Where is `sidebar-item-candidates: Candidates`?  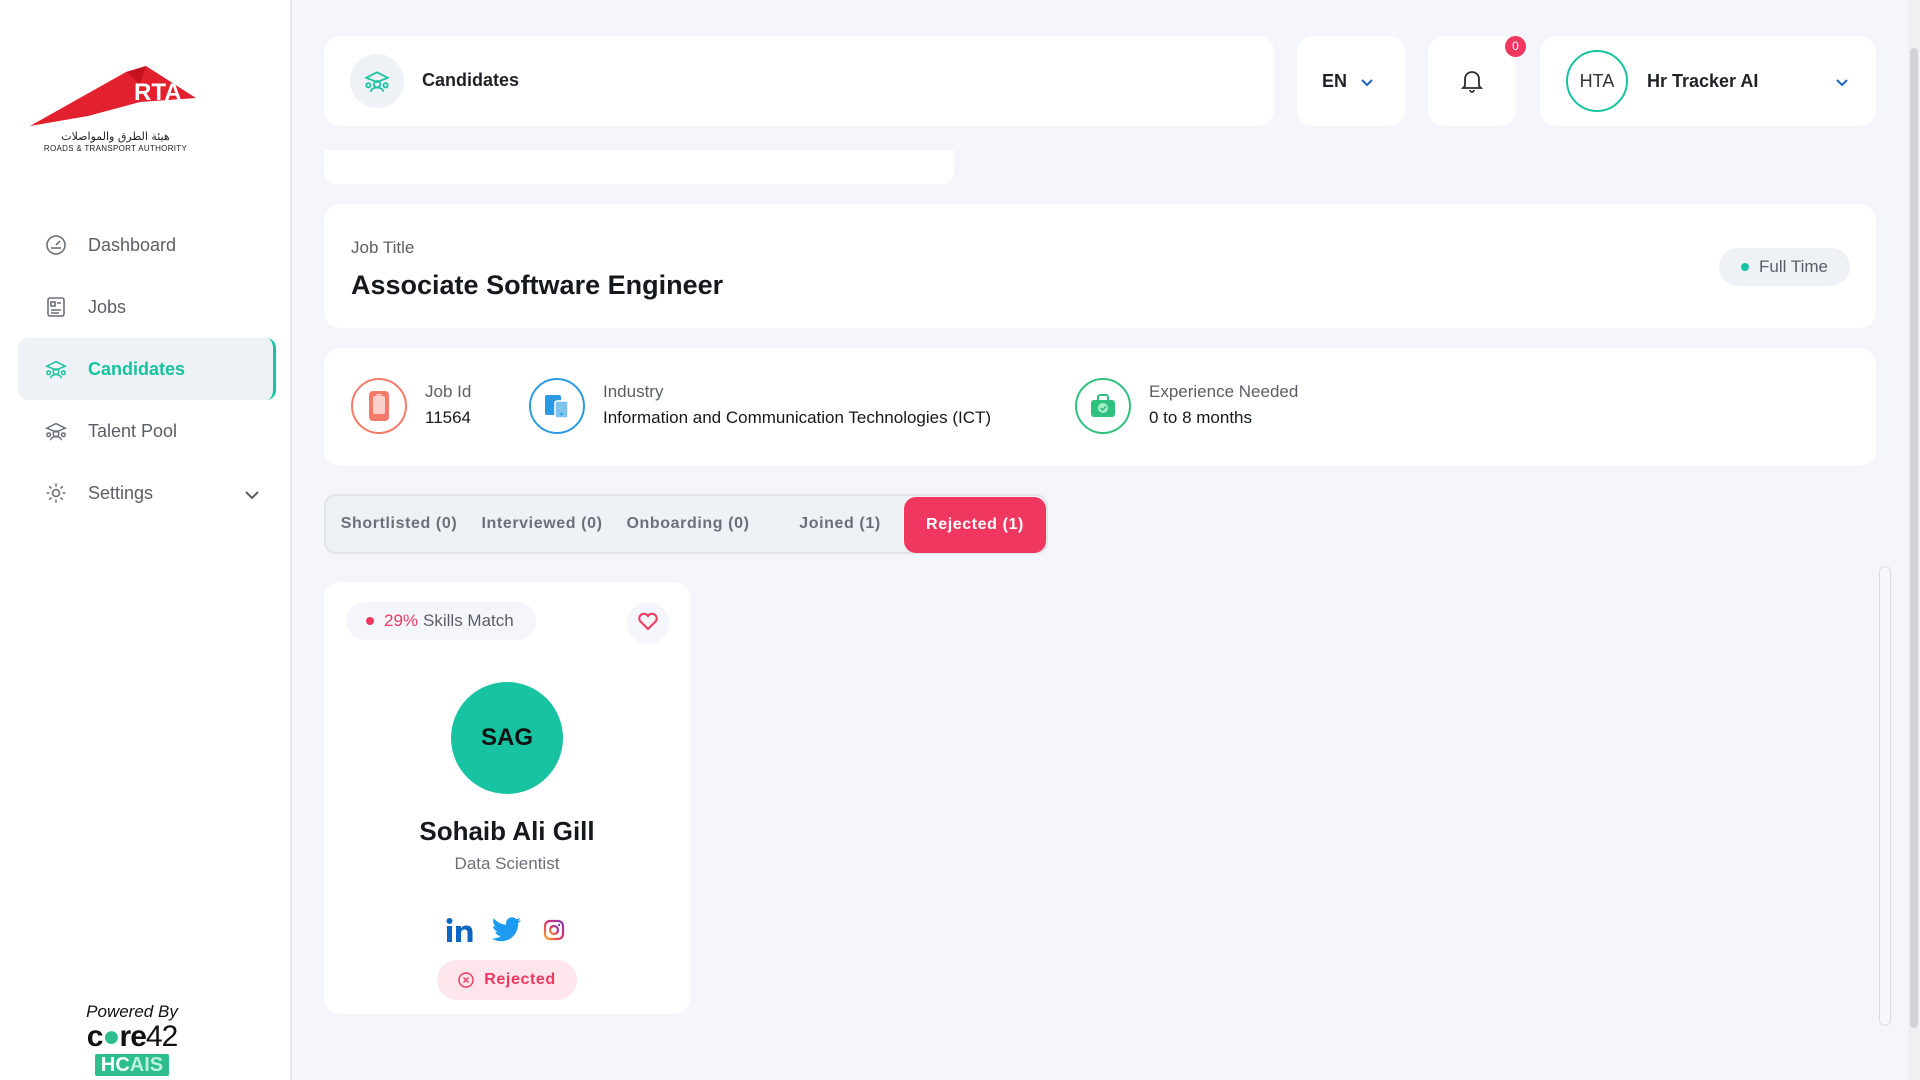 sidebar-item-candidates: Candidates is located at coordinates (147, 369).